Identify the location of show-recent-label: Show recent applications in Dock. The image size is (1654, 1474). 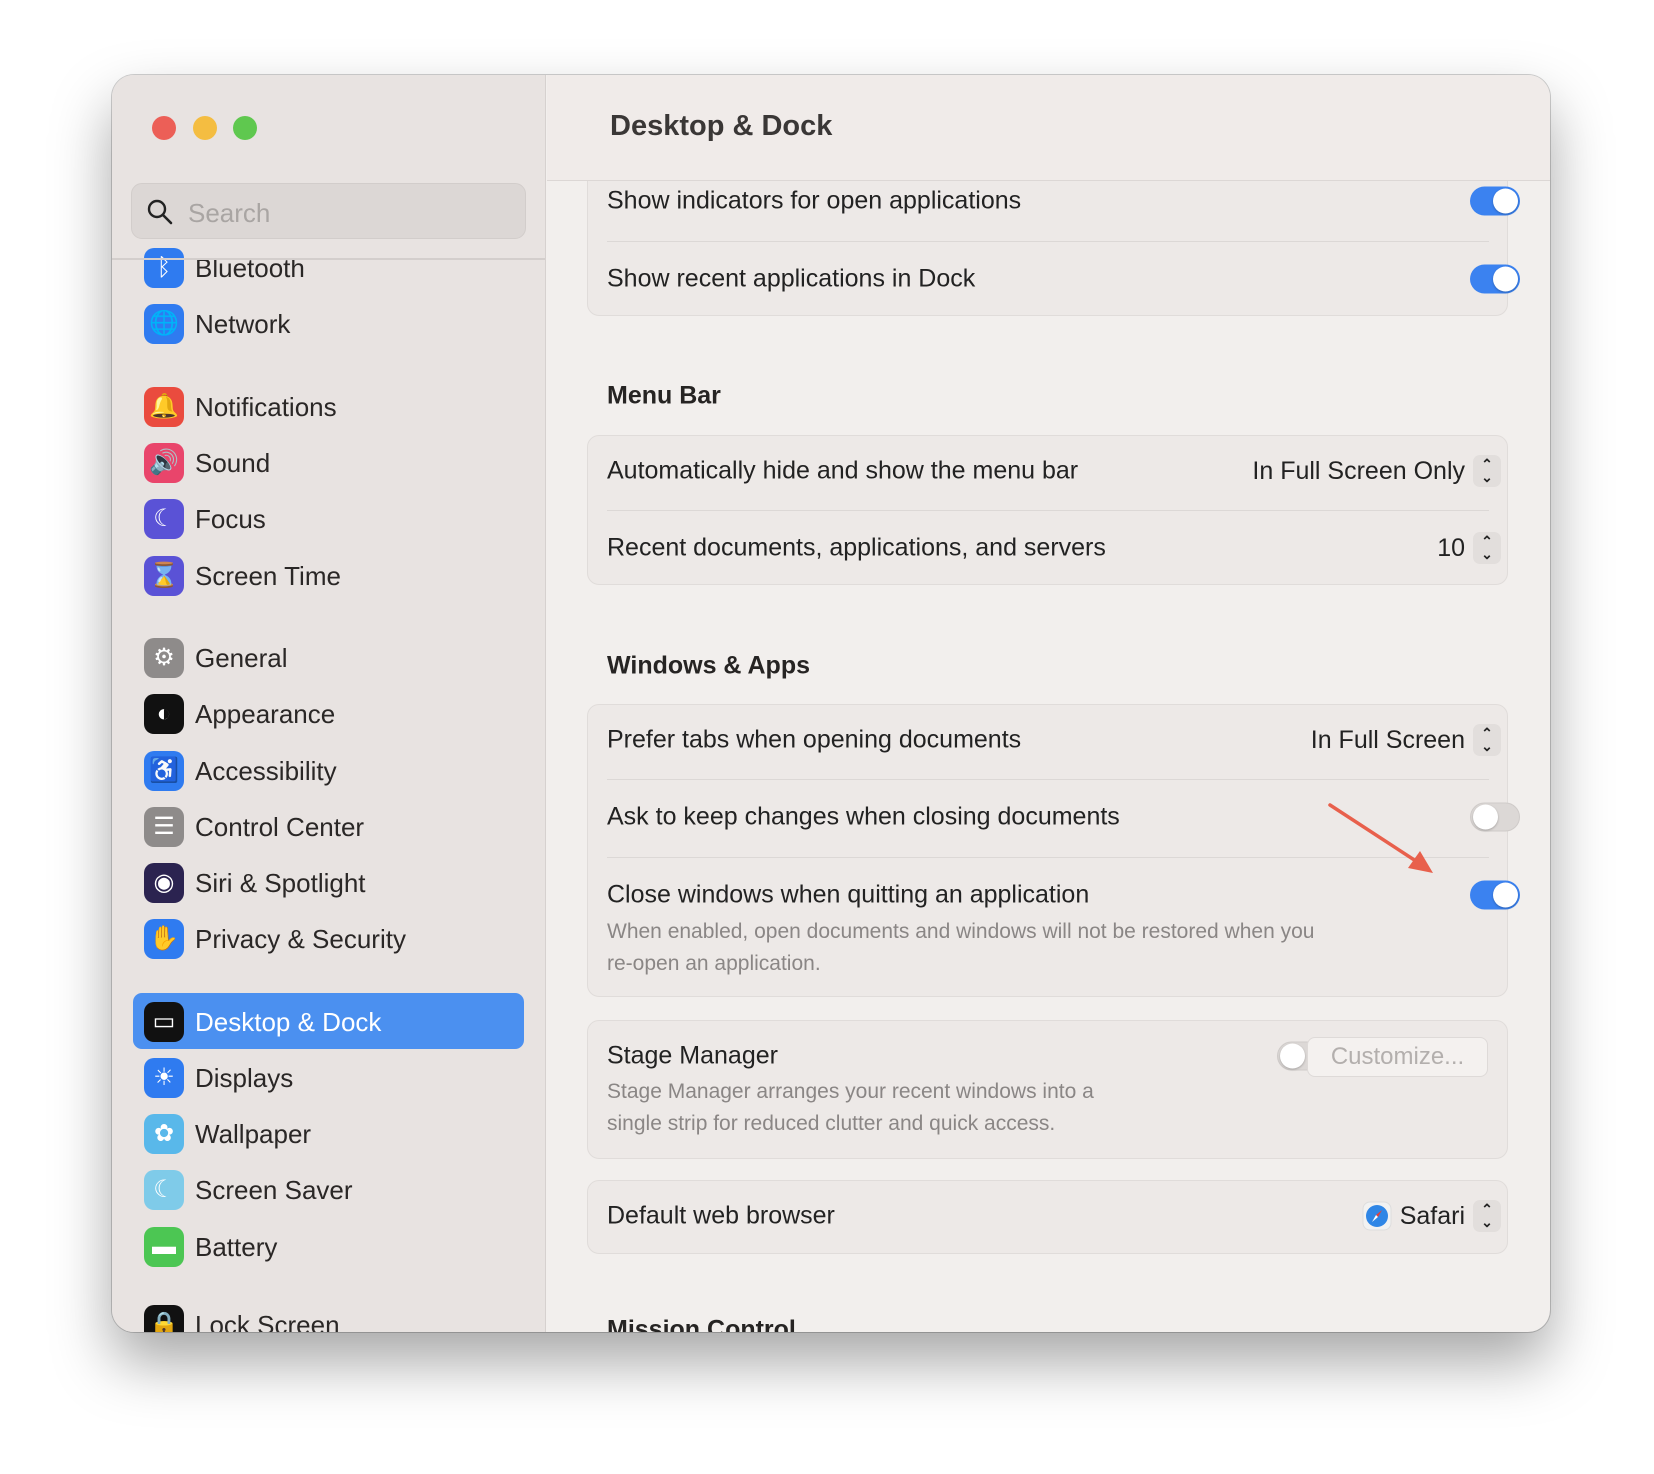
(791, 278).